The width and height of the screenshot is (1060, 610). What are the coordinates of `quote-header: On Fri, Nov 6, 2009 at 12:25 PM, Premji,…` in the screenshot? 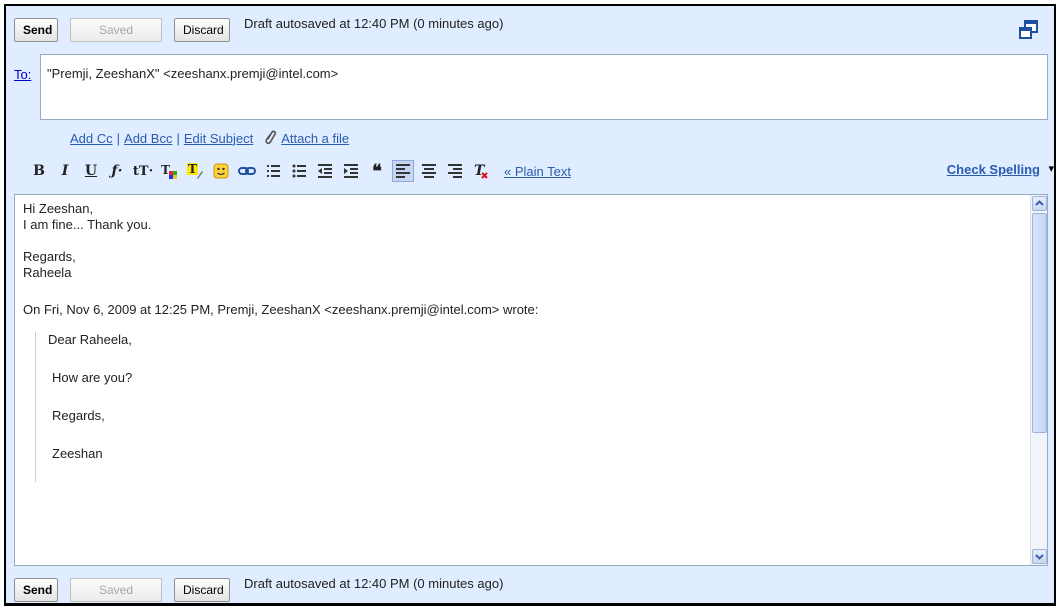 It's located at (281, 309).